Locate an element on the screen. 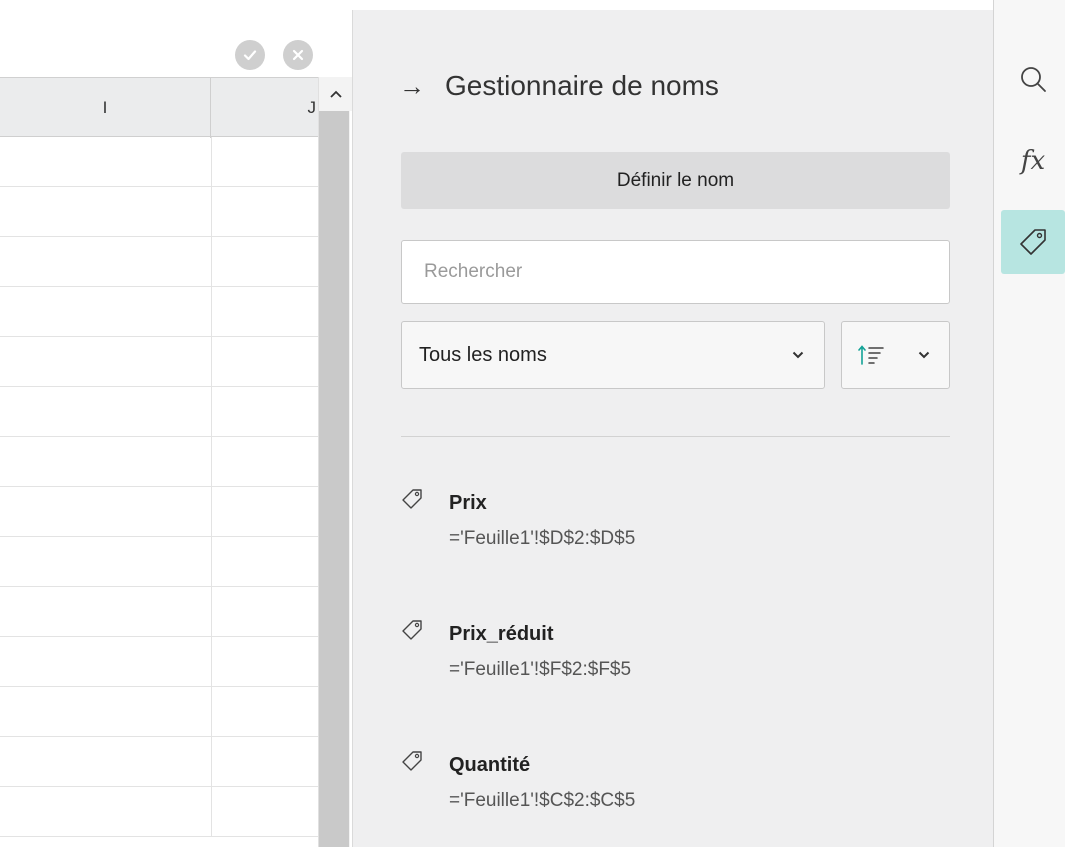  name-list-item: Quantité ='Feuille1'!$C$2:$C$5 is located at coordinates (675, 785).